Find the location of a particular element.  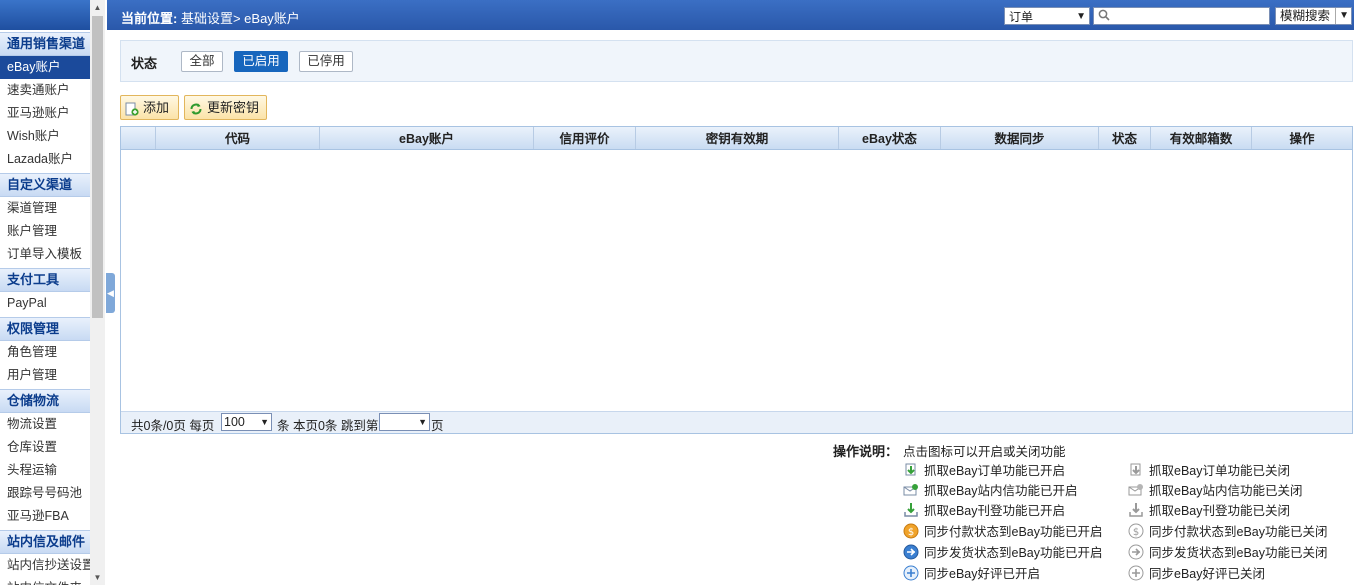

top-header: 当前位置: 基础设置> eBay账户 订单 ▼ 模糊搜索 ▼ is located at coordinates (730, 15).